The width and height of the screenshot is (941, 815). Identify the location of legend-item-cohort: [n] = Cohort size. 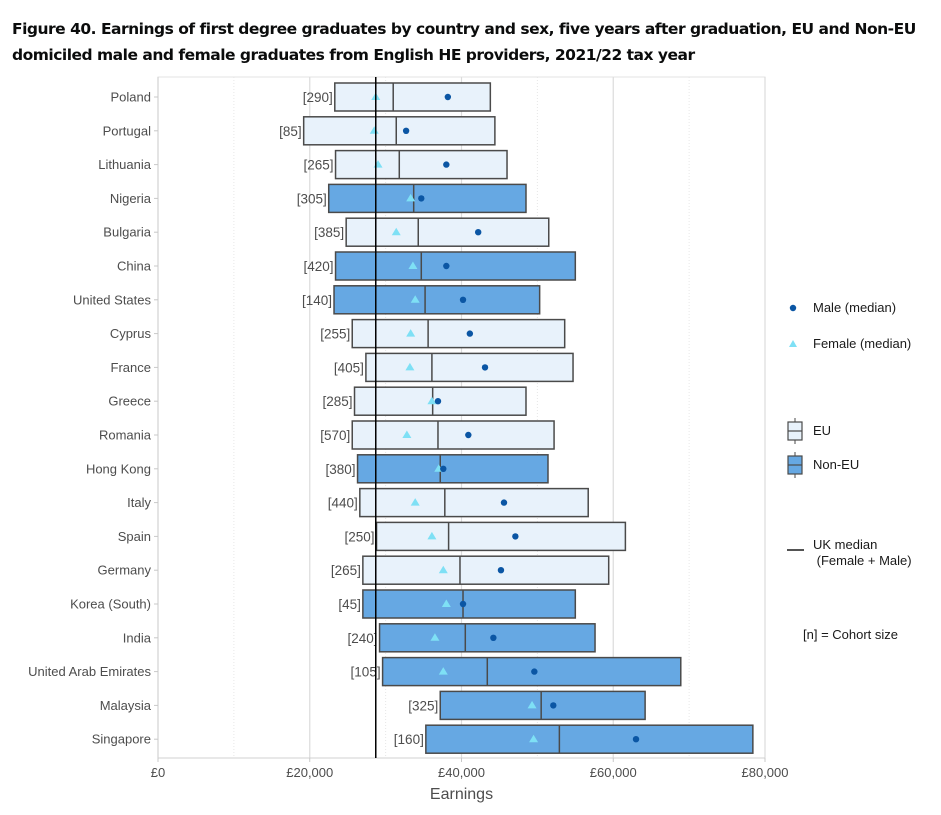
(850, 635).